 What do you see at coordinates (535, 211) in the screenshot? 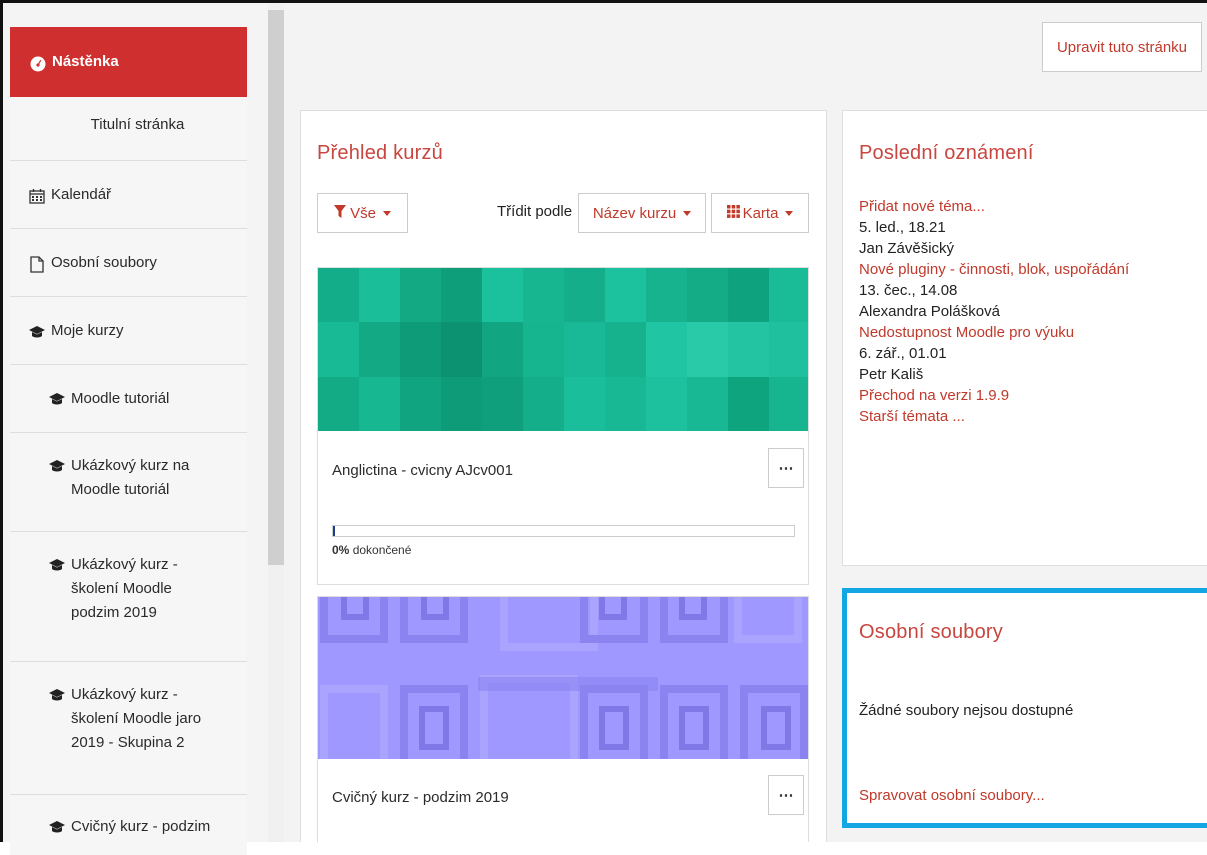
I see `sort-label: Třídit podle` at bounding box center [535, 211].